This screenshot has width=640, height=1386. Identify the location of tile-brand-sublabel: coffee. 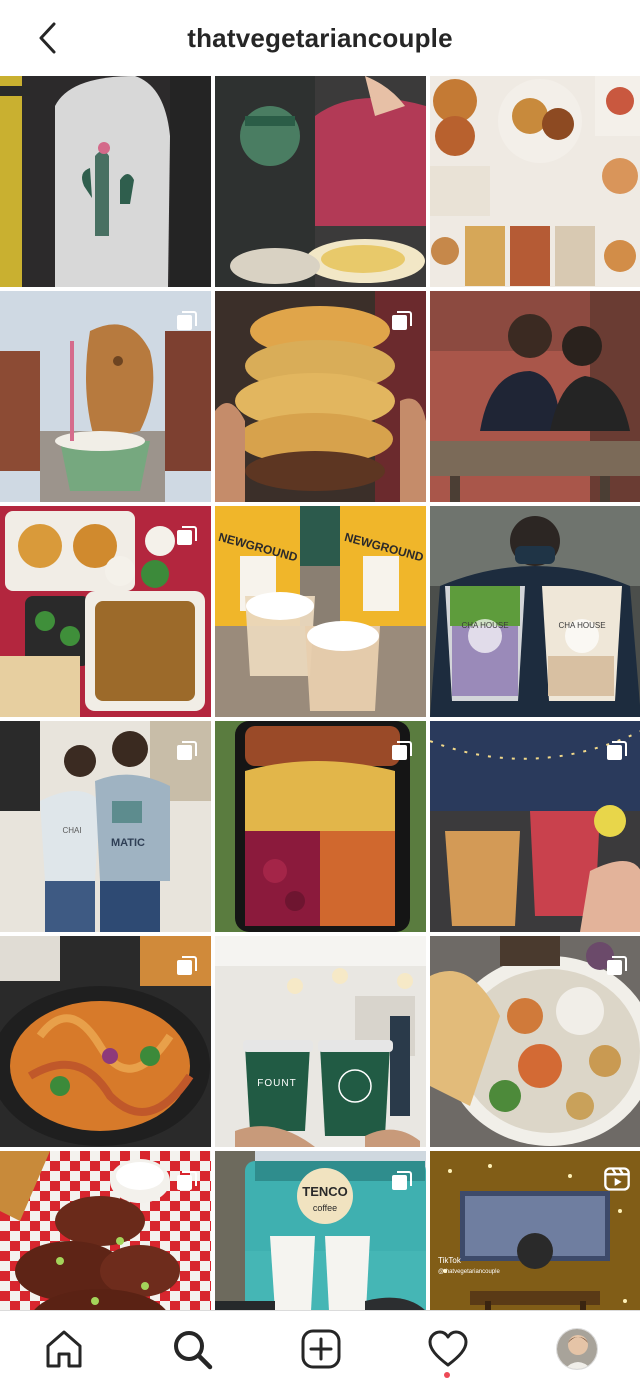
(325, 1208).